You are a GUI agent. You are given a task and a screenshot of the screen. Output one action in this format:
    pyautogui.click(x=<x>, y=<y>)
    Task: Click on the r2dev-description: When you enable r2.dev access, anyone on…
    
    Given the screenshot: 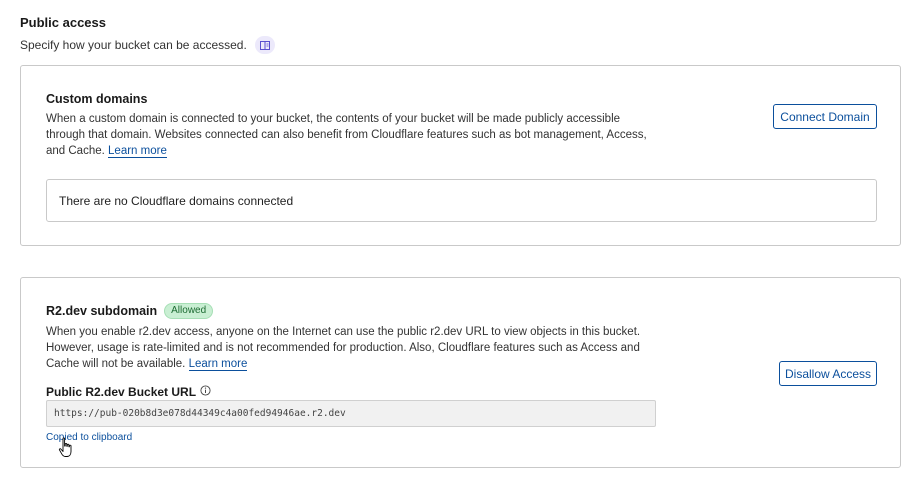 What is the action you would take?
    pyautogui.click(x=351, y=348)
    